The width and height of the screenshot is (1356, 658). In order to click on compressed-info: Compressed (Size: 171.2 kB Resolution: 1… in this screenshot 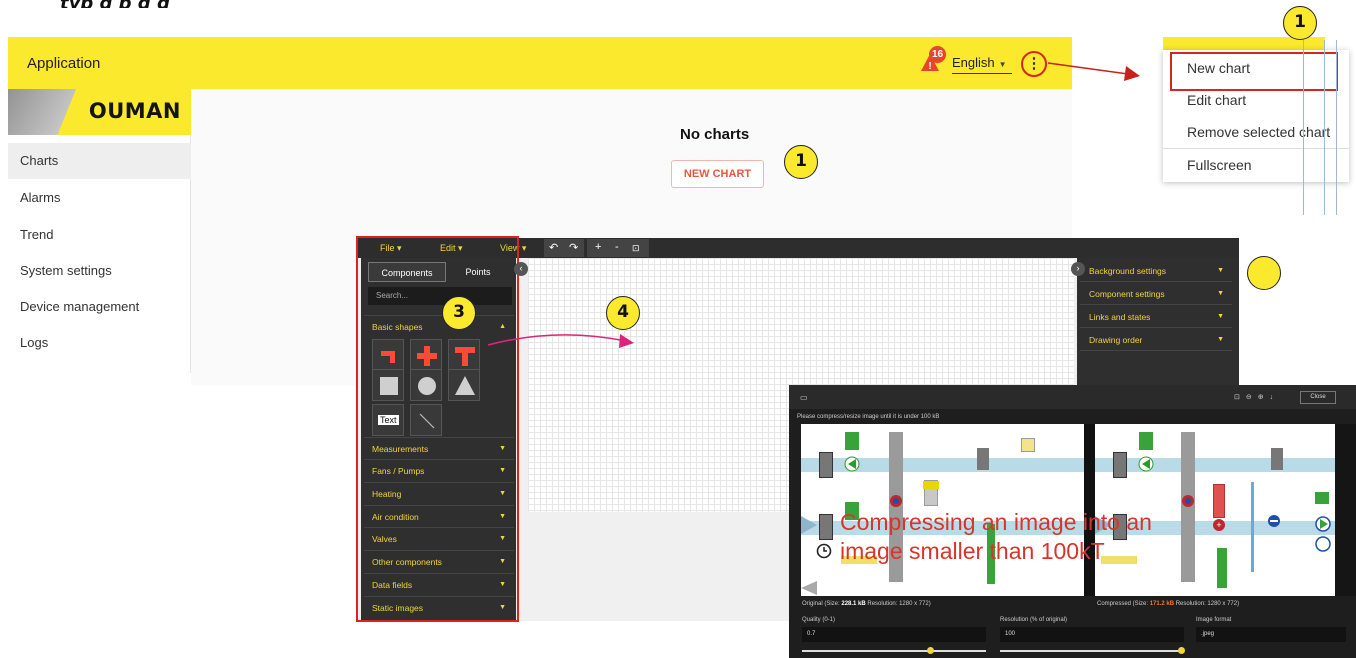, I will do `click(1168, 604)`.